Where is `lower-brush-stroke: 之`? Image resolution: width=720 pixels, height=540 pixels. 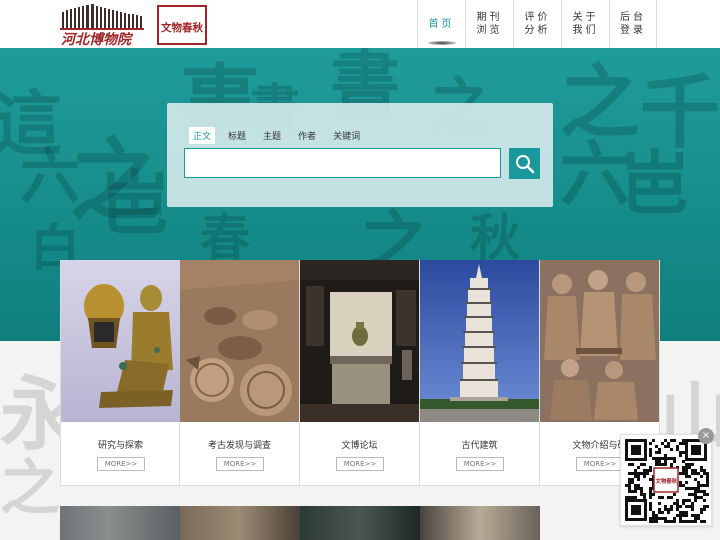
lower-brush-stroke: 之 is located at coordinates (30, 489).